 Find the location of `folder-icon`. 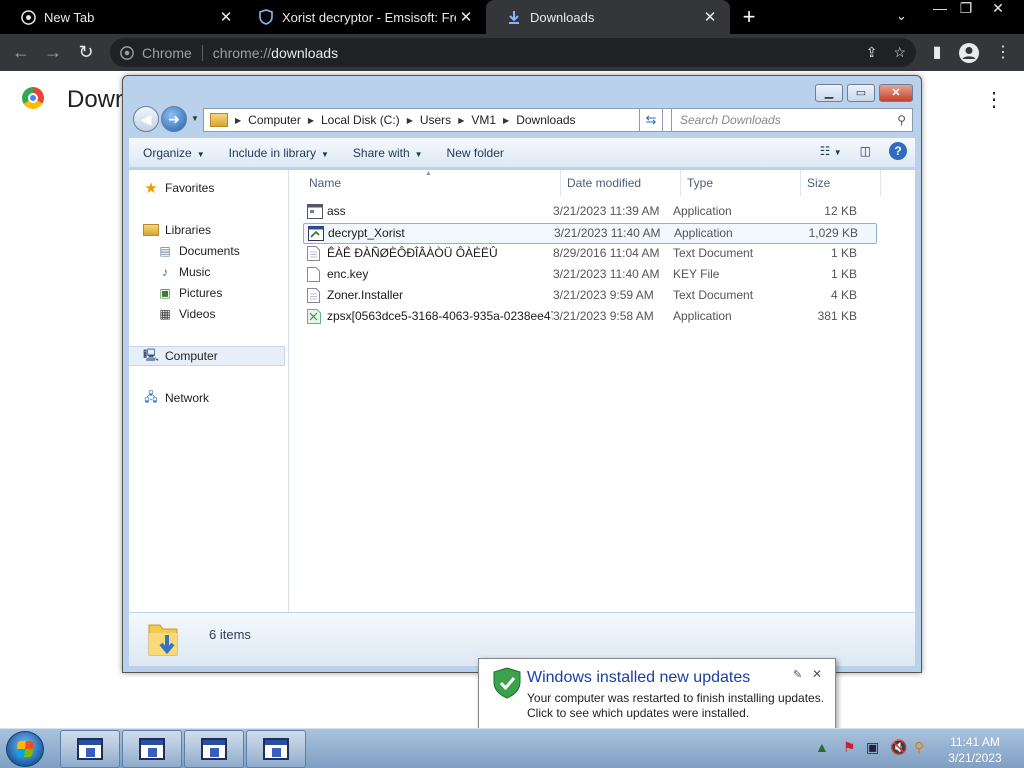

folder-icon is located at coordinates (219, 120).